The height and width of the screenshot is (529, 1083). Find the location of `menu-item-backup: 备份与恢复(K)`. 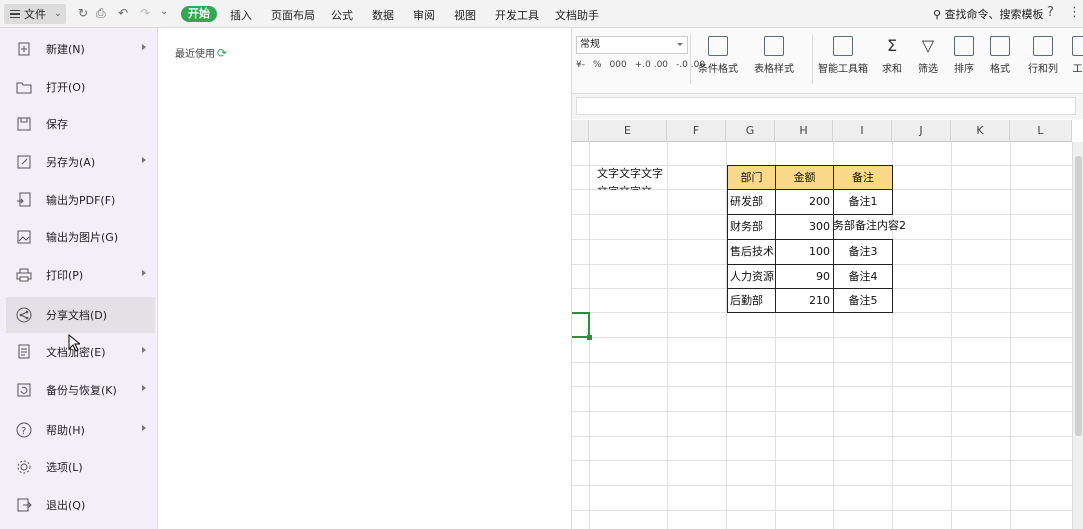

menu-item-backup: 备份与恢复(K) is located at coordinates (80, 390).